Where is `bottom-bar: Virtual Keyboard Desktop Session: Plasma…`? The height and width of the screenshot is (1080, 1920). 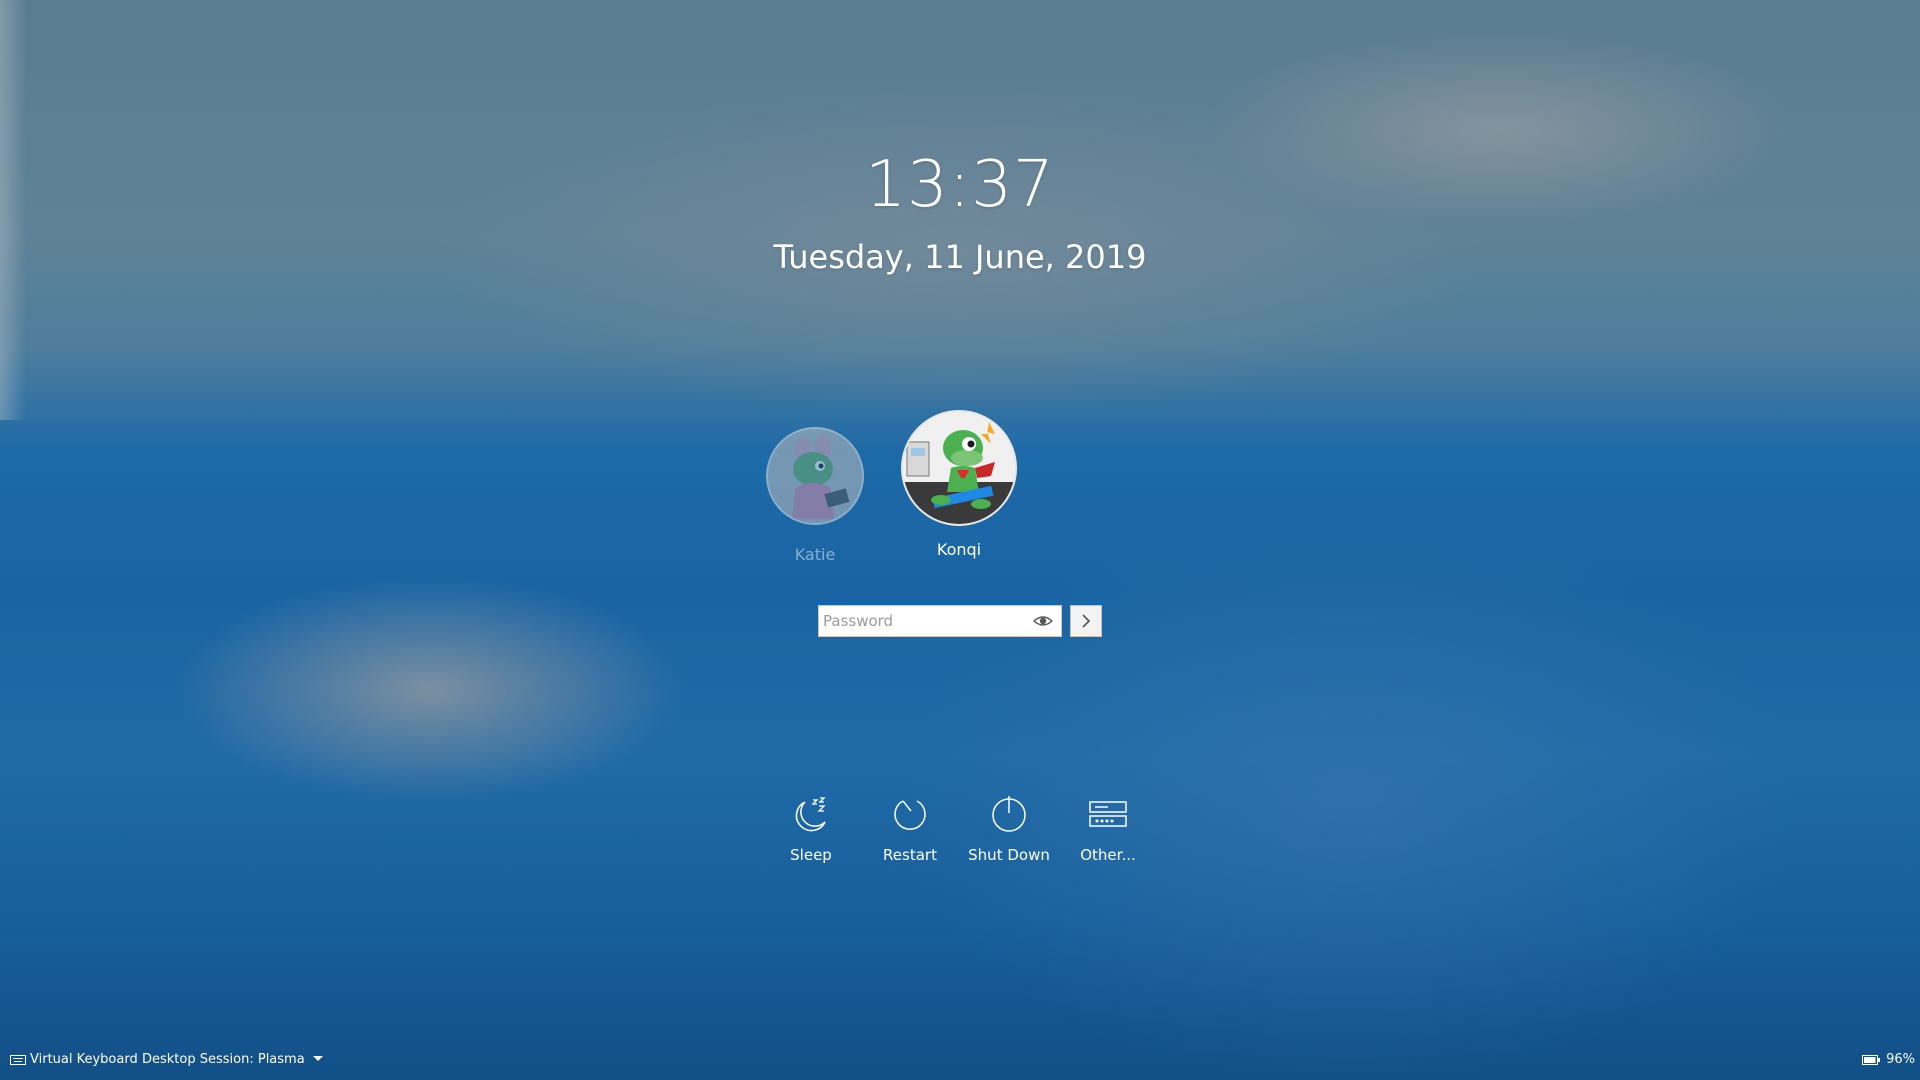
bottom-bar: Virtual Keyboard Desktop Session: Plasma… is located at coordinates (960, 1061).